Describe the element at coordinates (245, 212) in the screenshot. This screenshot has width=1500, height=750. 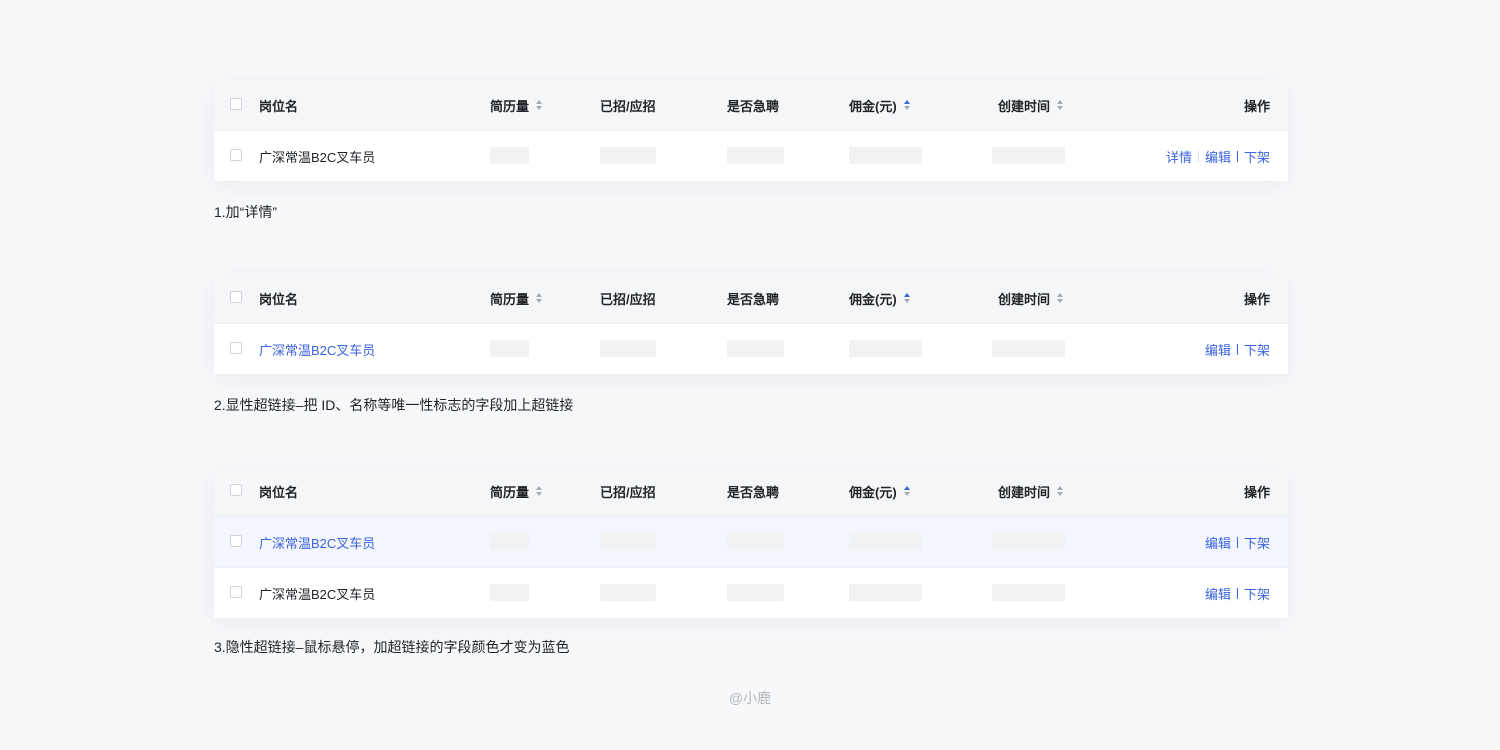
I see `caption-1: 1.加“详情”` at that location.